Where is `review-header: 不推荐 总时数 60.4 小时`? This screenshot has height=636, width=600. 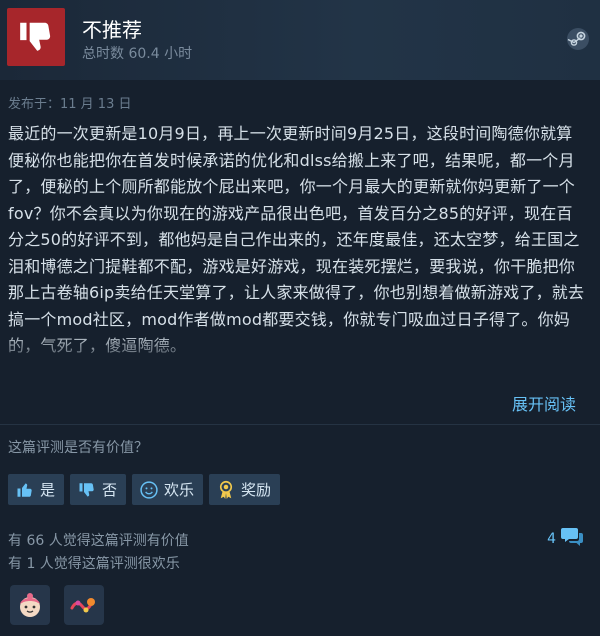 review-header: 不推荐 总时数 60.4 小时 is located at coordinates (300, 40).